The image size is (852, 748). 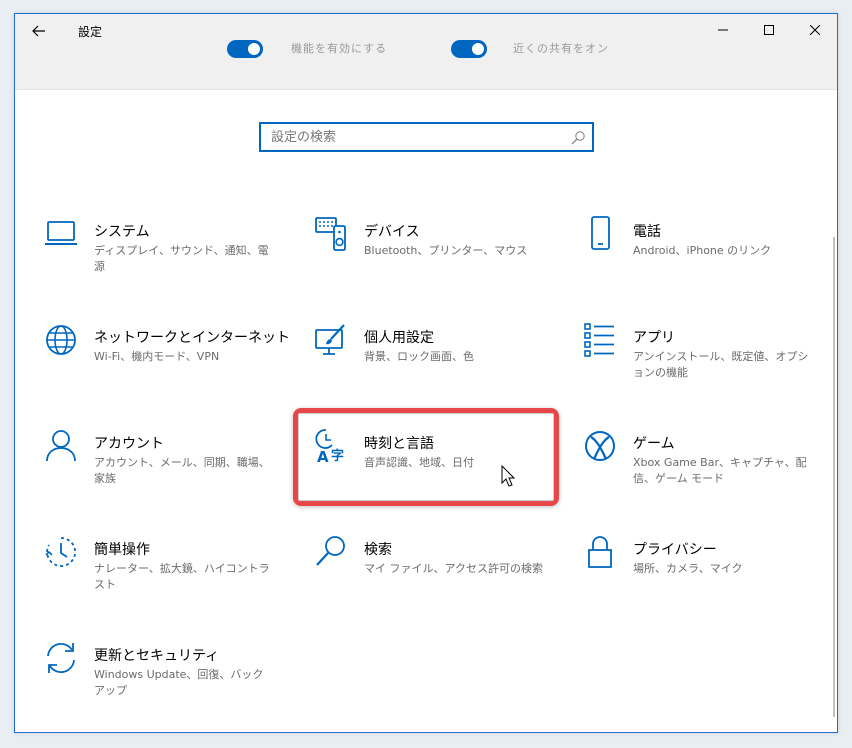 What do you see at coordinates (181, 258) in the screenshot?
I see `tile-description: ディスプレイ、サウンド、通知、電源` at bounding box center [181, 258].